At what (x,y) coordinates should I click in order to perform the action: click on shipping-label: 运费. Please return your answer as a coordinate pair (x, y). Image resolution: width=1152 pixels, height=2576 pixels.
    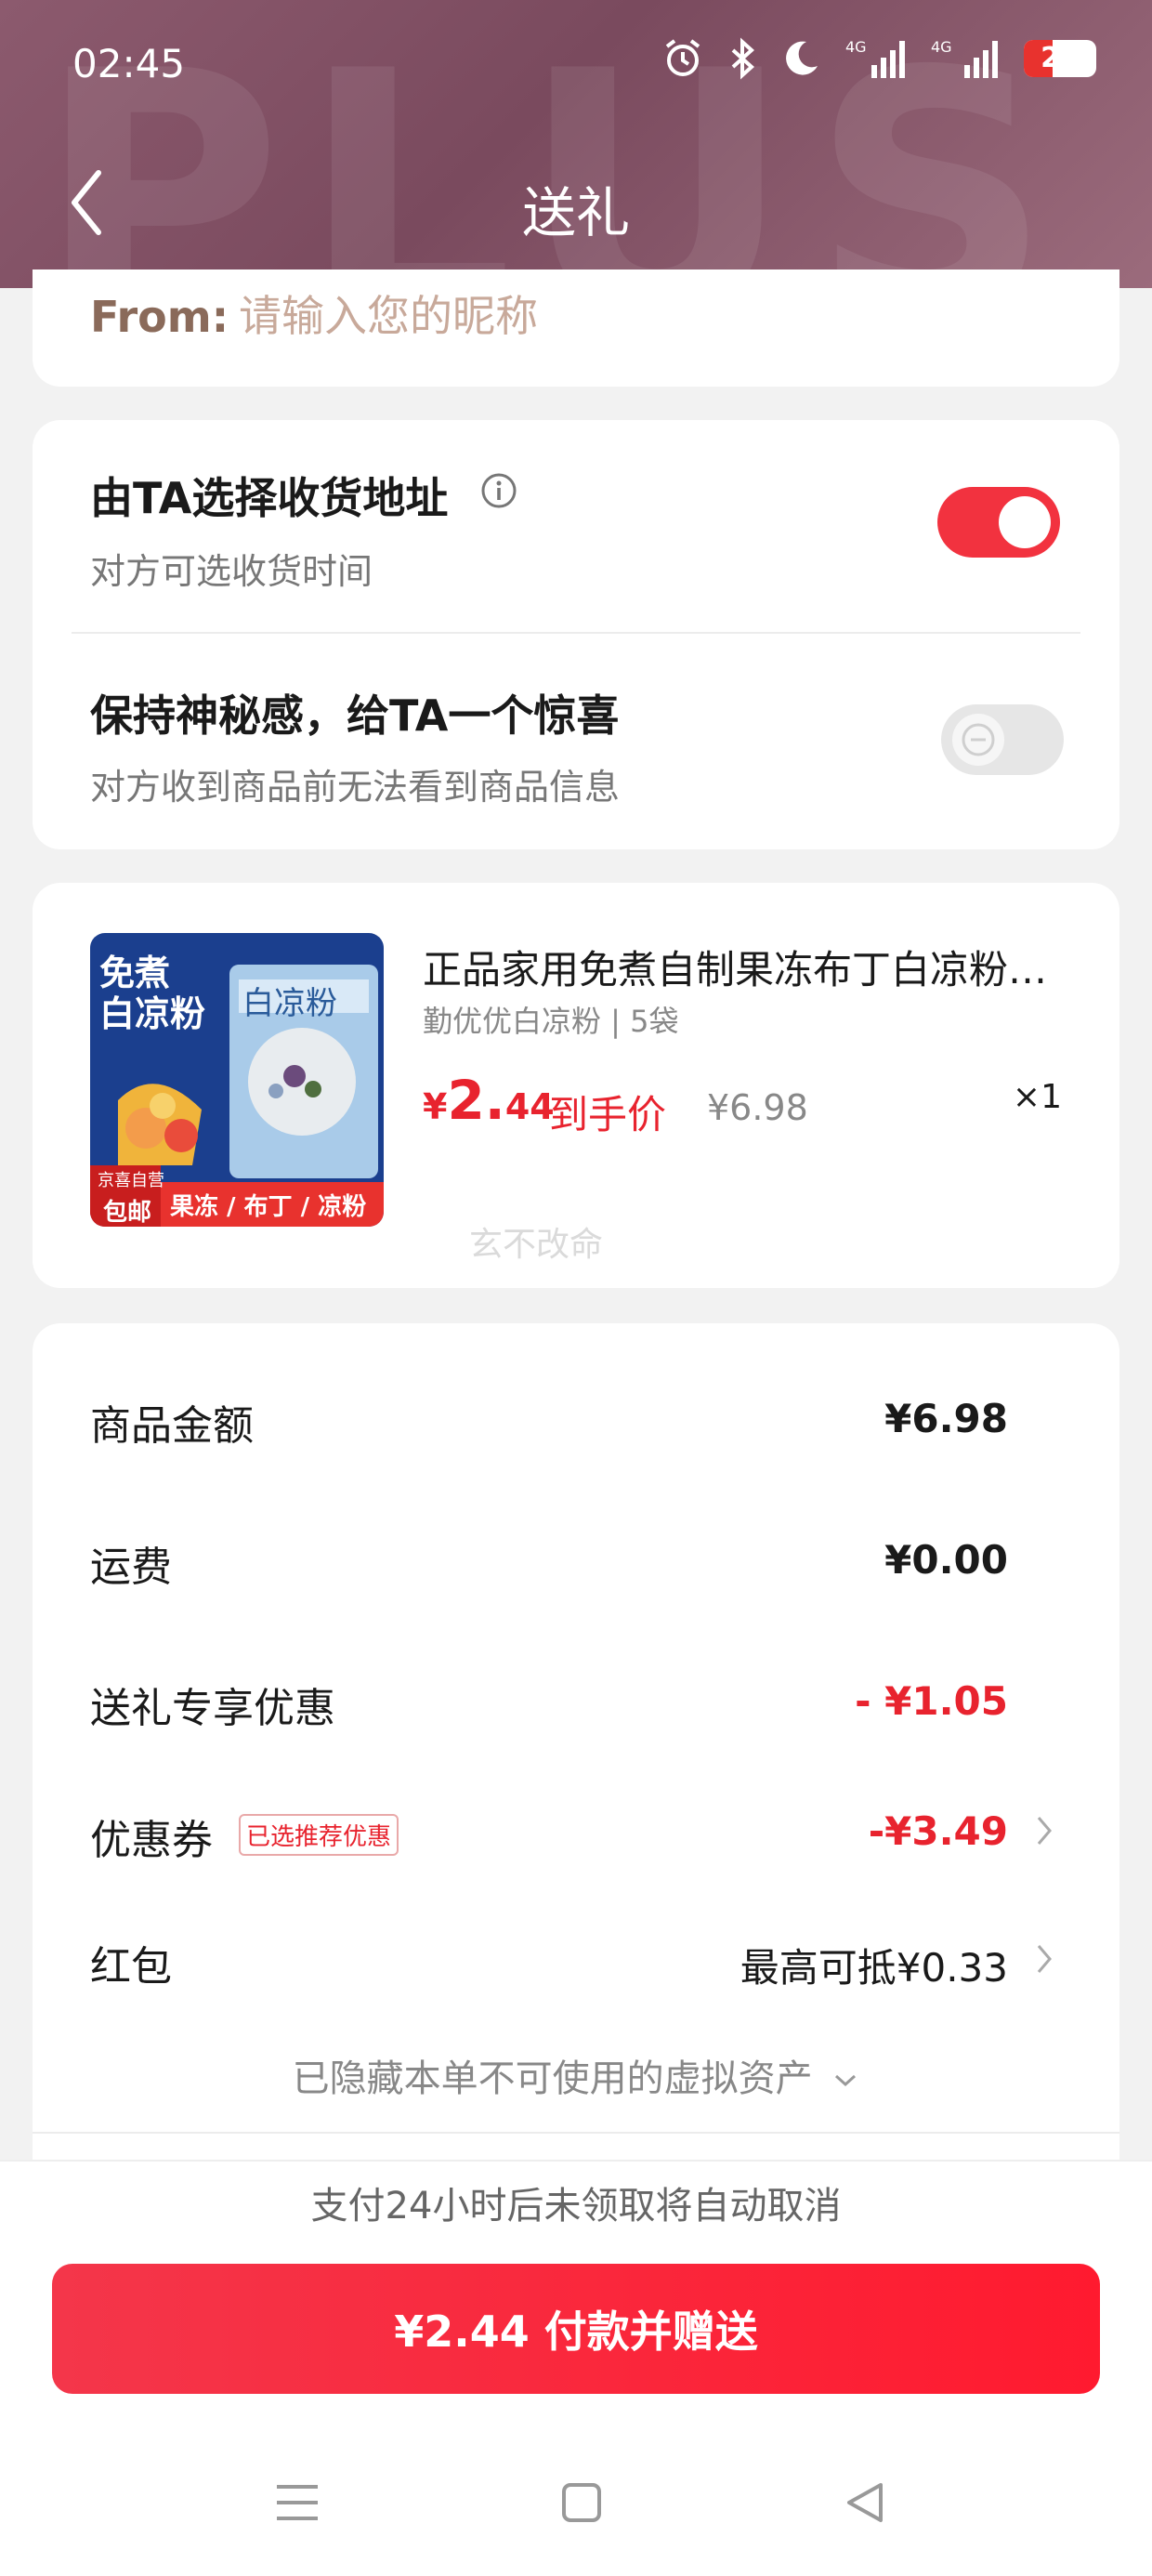
    Looking at the image, I should click on (131, 1567).